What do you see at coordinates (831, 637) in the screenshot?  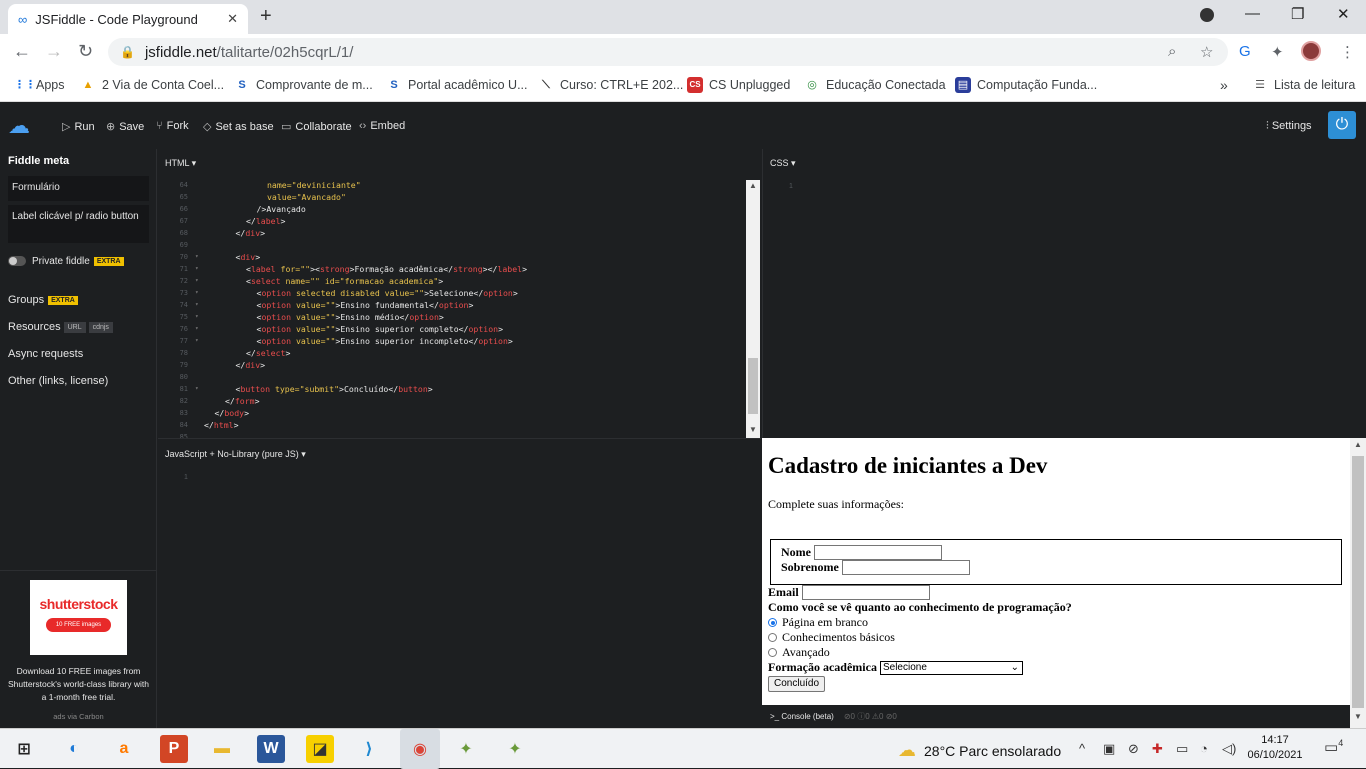 I see `radio-option-basic: Conhecimentos básicos` at bounding box center [831, 637].